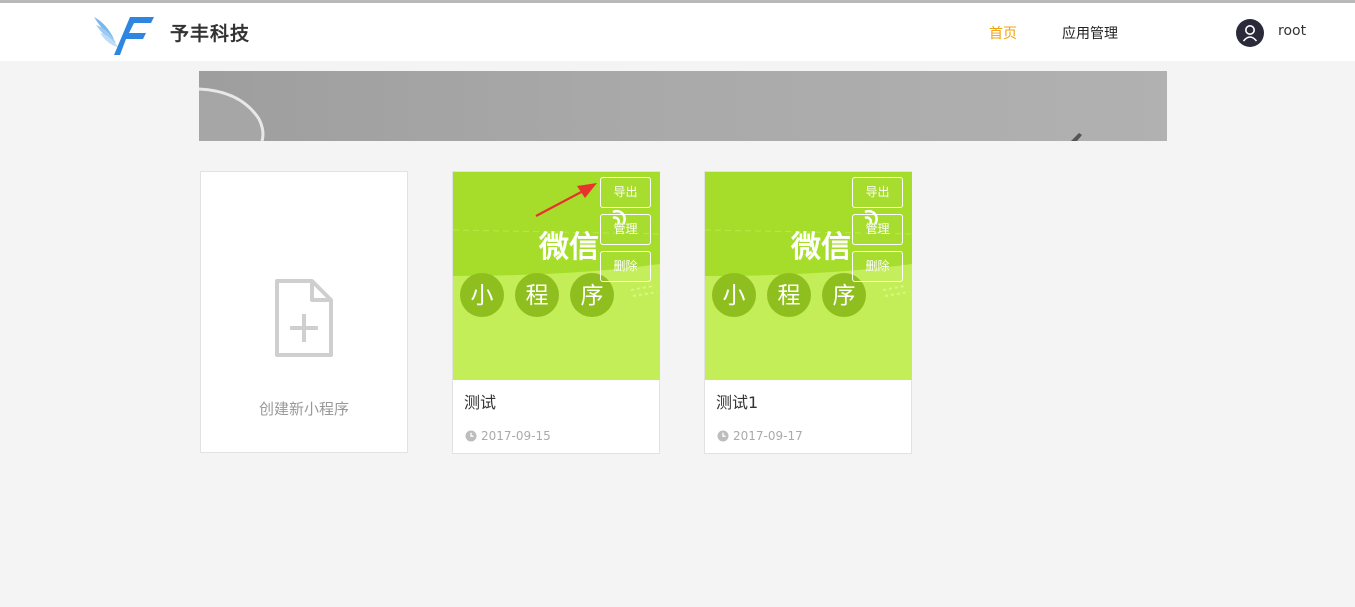  What do you see at coordinates (1003, 33) in the screenshot?
I see `nav-home: 首页` at bounding box center [1003, 33].